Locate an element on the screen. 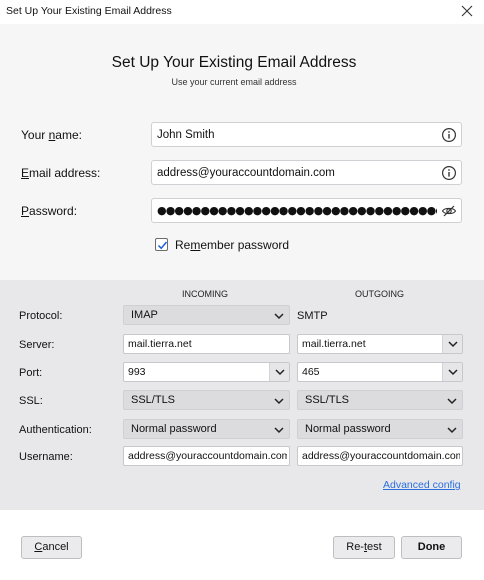 This screenshot has width=484, height=580. outgoing-username-field is located at coordinates (380, 456).